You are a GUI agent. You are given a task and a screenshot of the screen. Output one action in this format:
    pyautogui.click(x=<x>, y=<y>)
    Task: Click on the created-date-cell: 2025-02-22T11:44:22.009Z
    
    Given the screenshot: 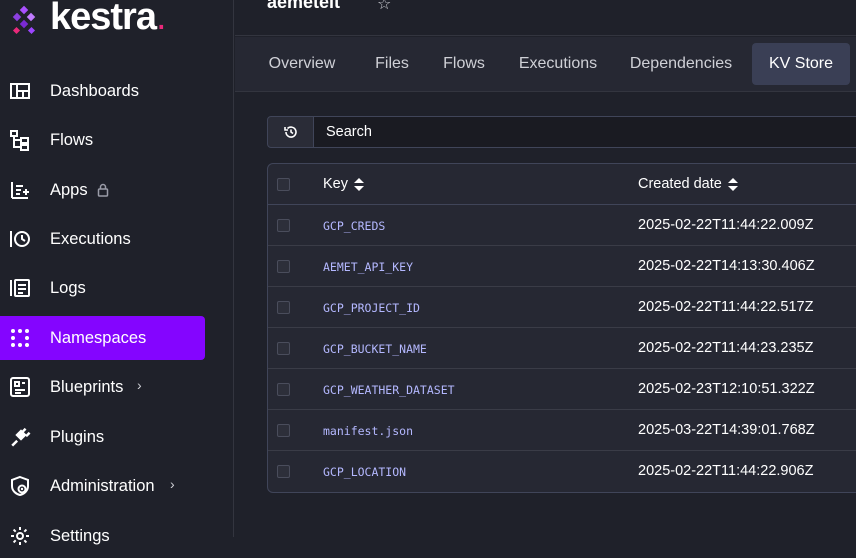 What is the action you would take?
    pyautogui.click(x=726, y=225)
    